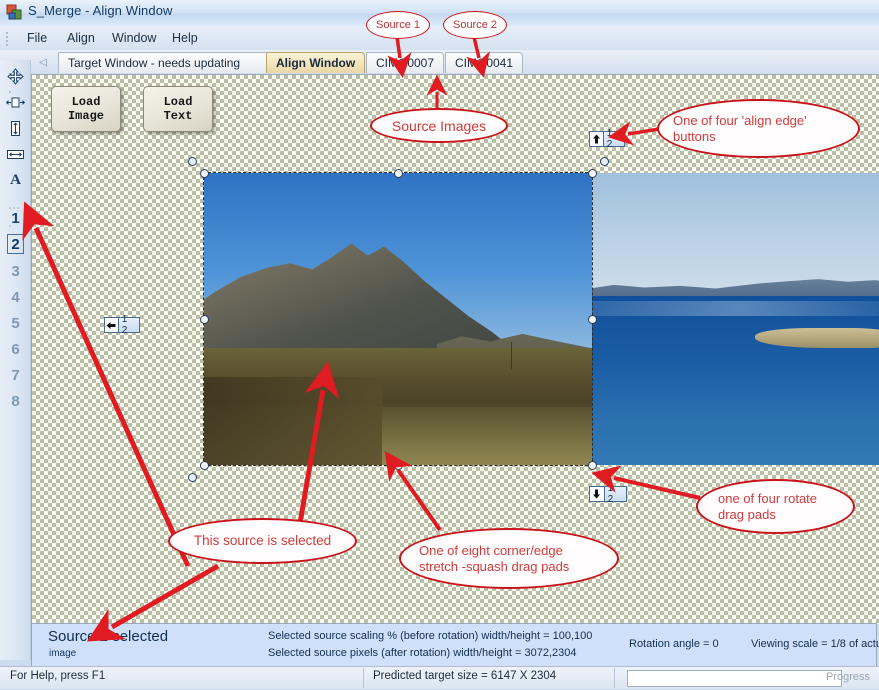  I want to click on arrow-down-icon, so click(597, 494).